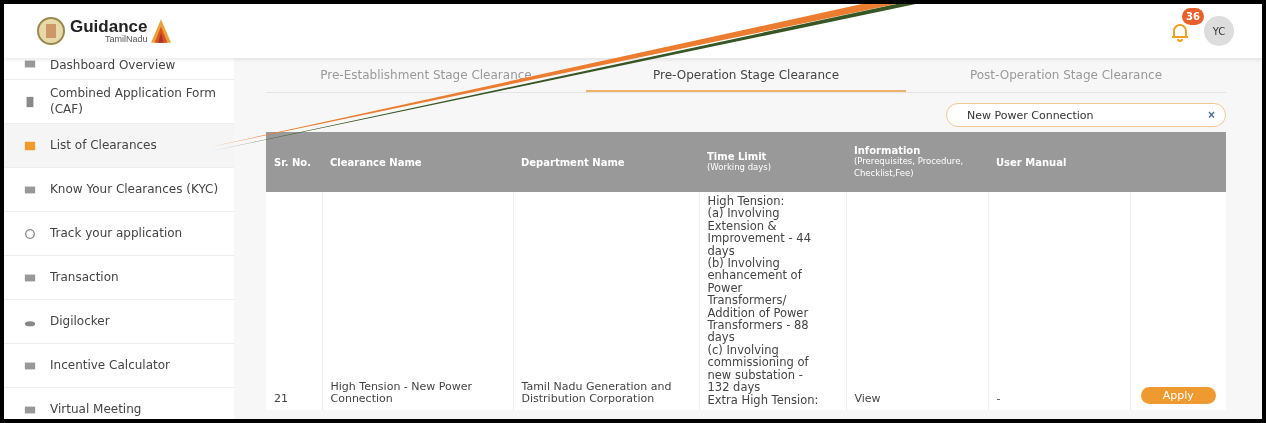 Image resolution: width=1266 pixels, height=423 pixels. Describe the element at coordinates (119, 234) in the screenshot. I see `sidebar-item: Track your application` at that location.